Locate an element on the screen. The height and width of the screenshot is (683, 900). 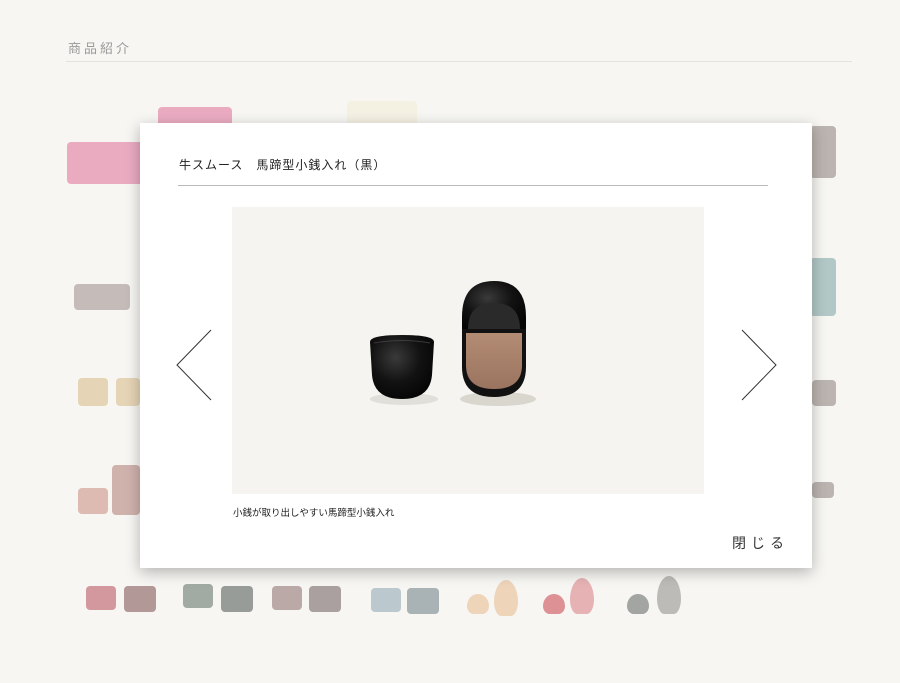
coin-purse-photo is located at coordinates (453, 343).